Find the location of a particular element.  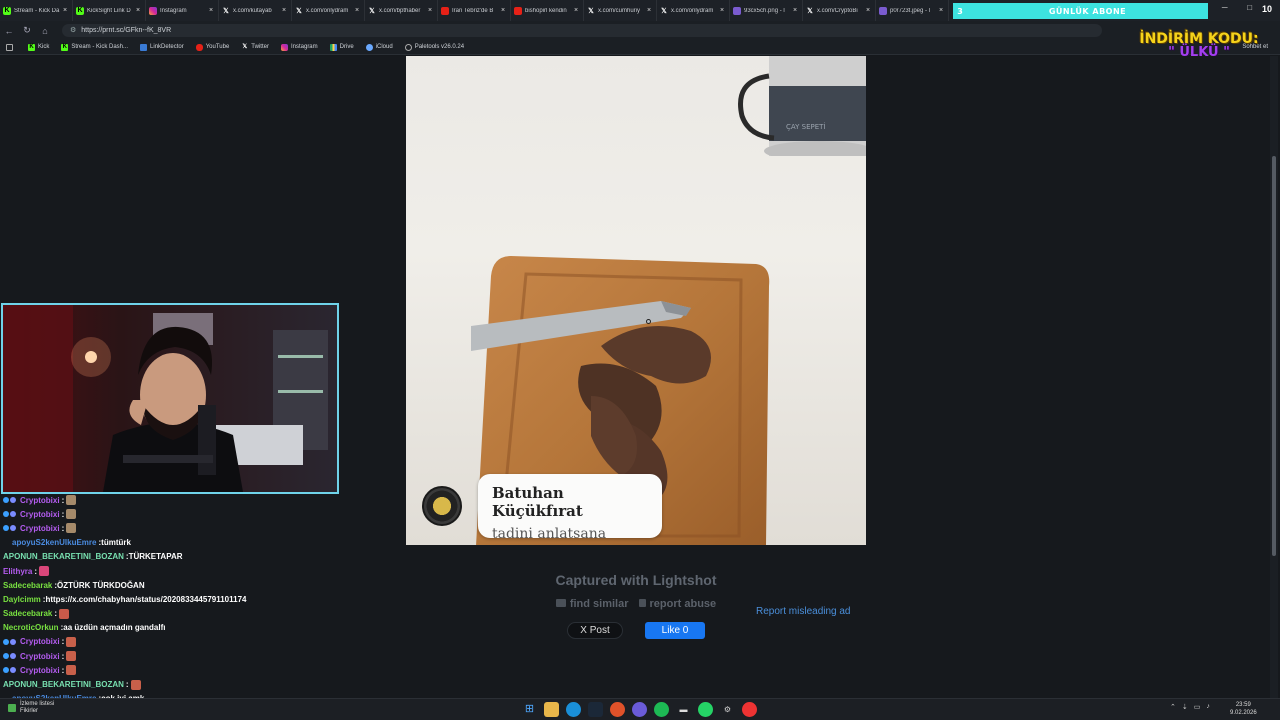

url-input: ⚙ https://prnt.sc/GFkn--fK_8VR is located at coordinates (582, 30).